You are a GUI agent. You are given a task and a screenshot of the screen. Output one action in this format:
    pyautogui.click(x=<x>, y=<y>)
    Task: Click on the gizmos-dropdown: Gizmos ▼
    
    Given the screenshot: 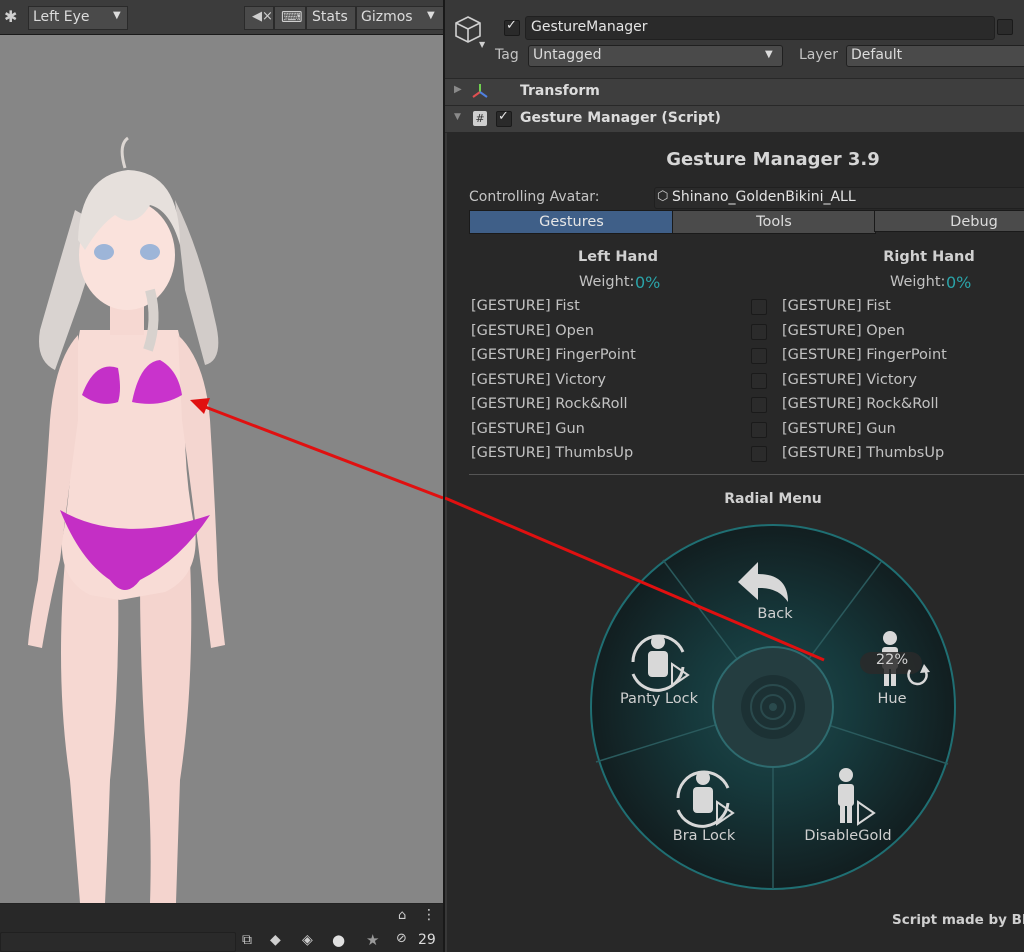 What is the action you would take?
    pyautogui.click(x=400, y=18)
    